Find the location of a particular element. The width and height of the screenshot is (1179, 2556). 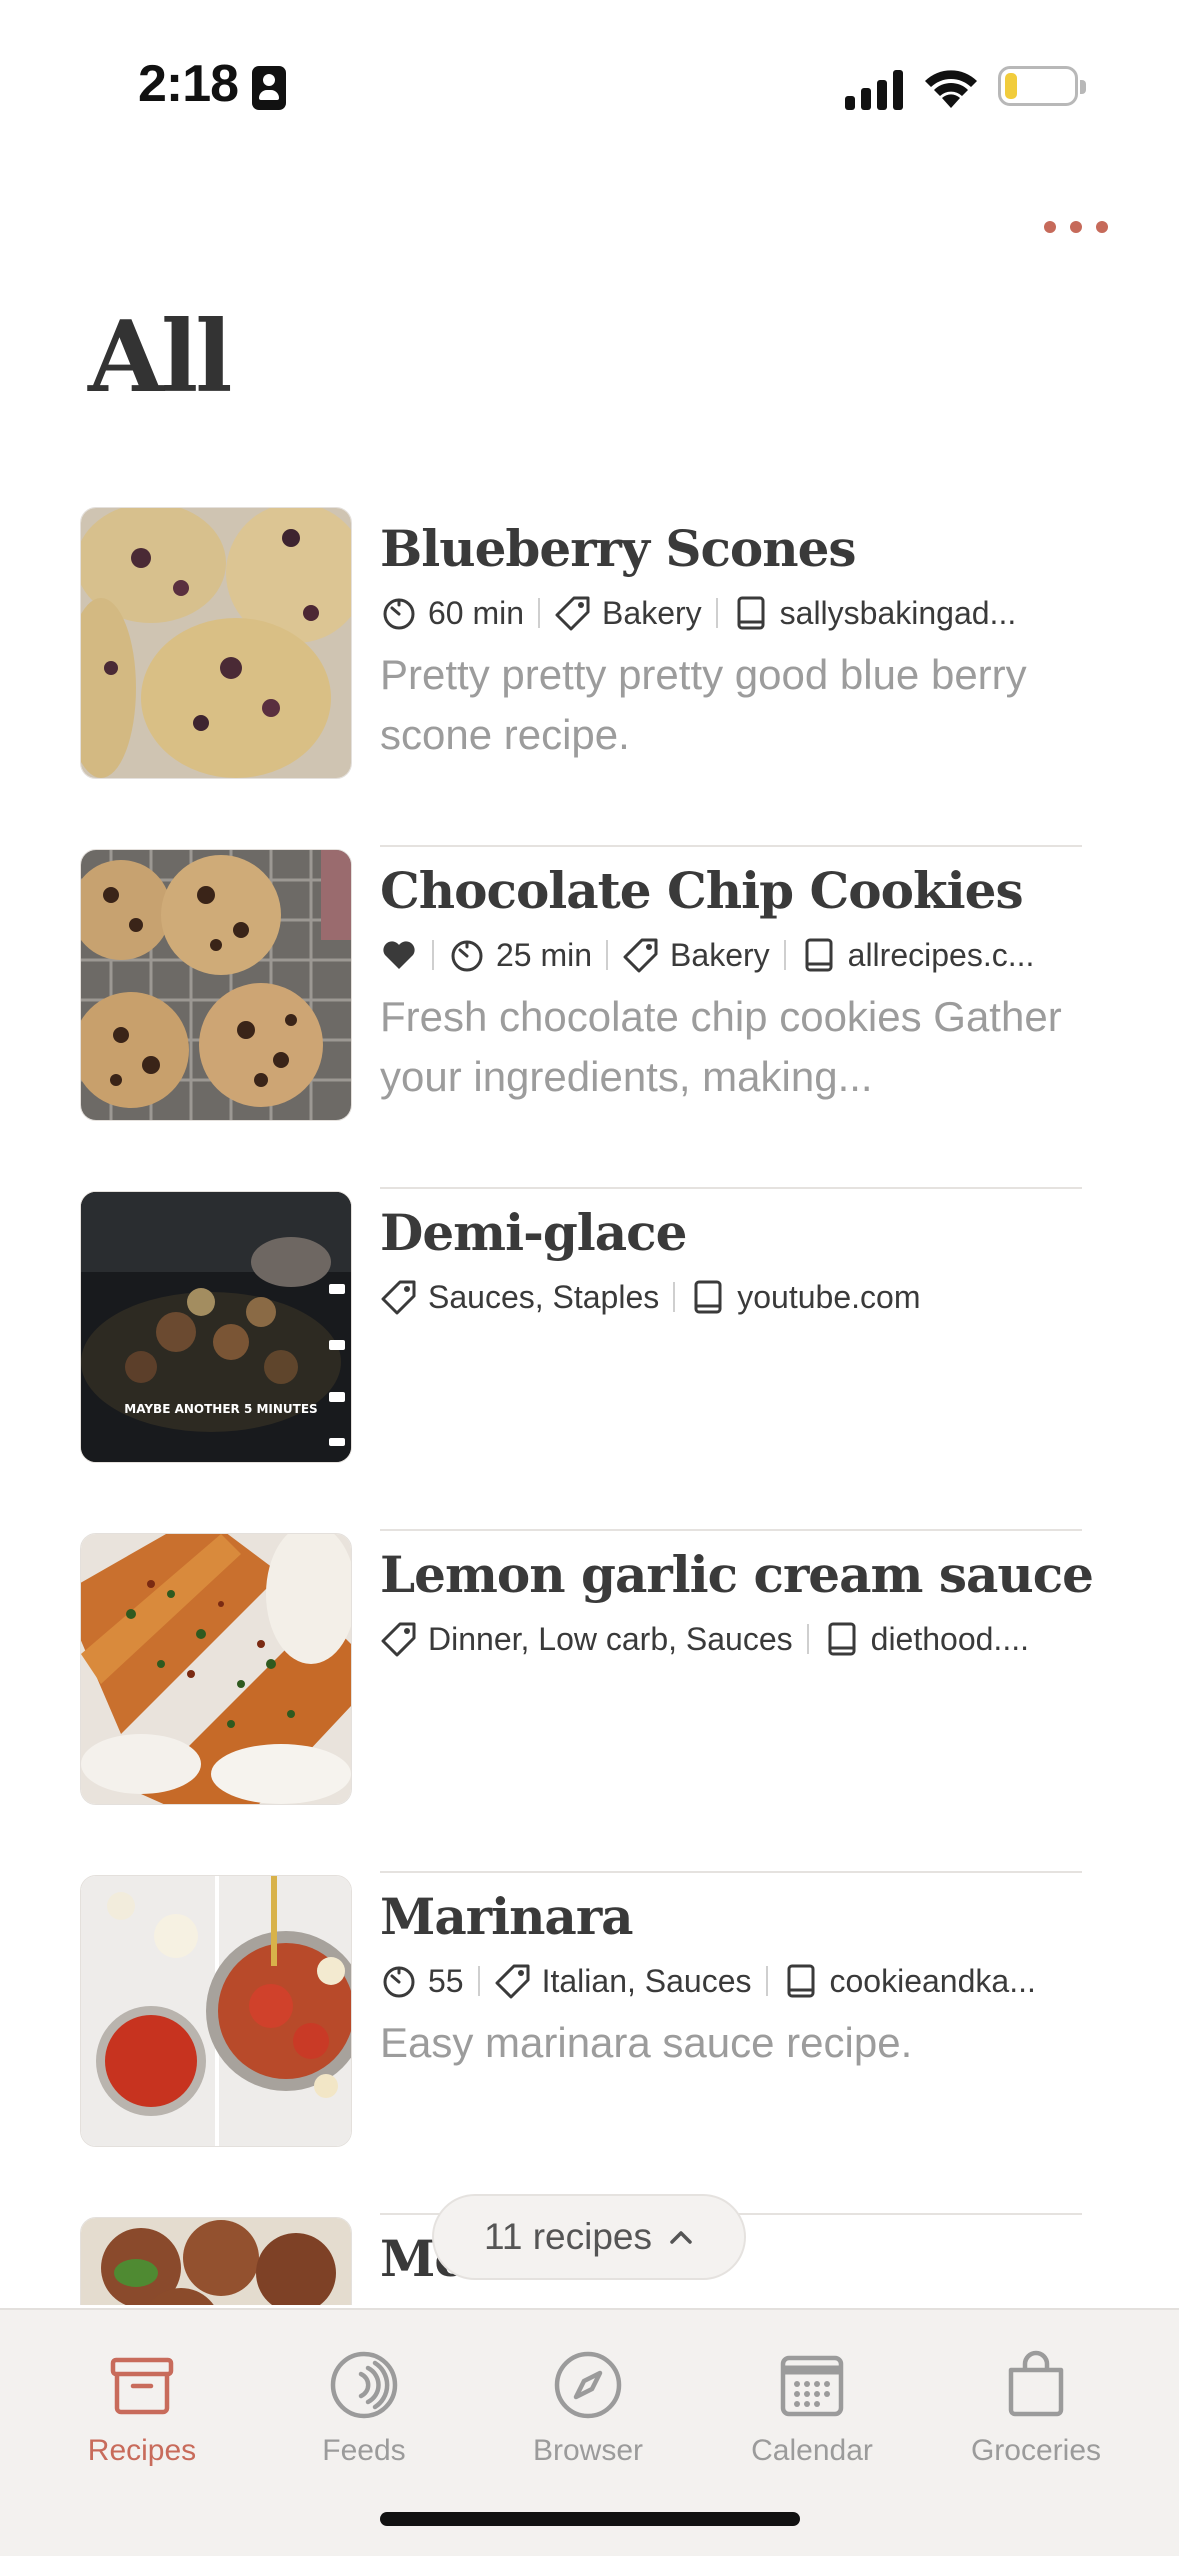

tab-label: Recipes is located at coordinates (142, 2450).